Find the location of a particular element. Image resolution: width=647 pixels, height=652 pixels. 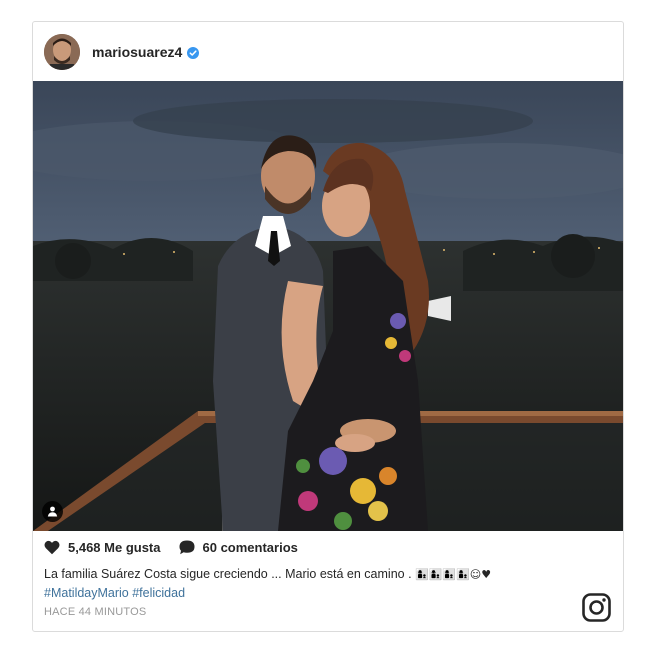

likes-stat: 5,468 Me gusta is located at coordinates (102, 547).